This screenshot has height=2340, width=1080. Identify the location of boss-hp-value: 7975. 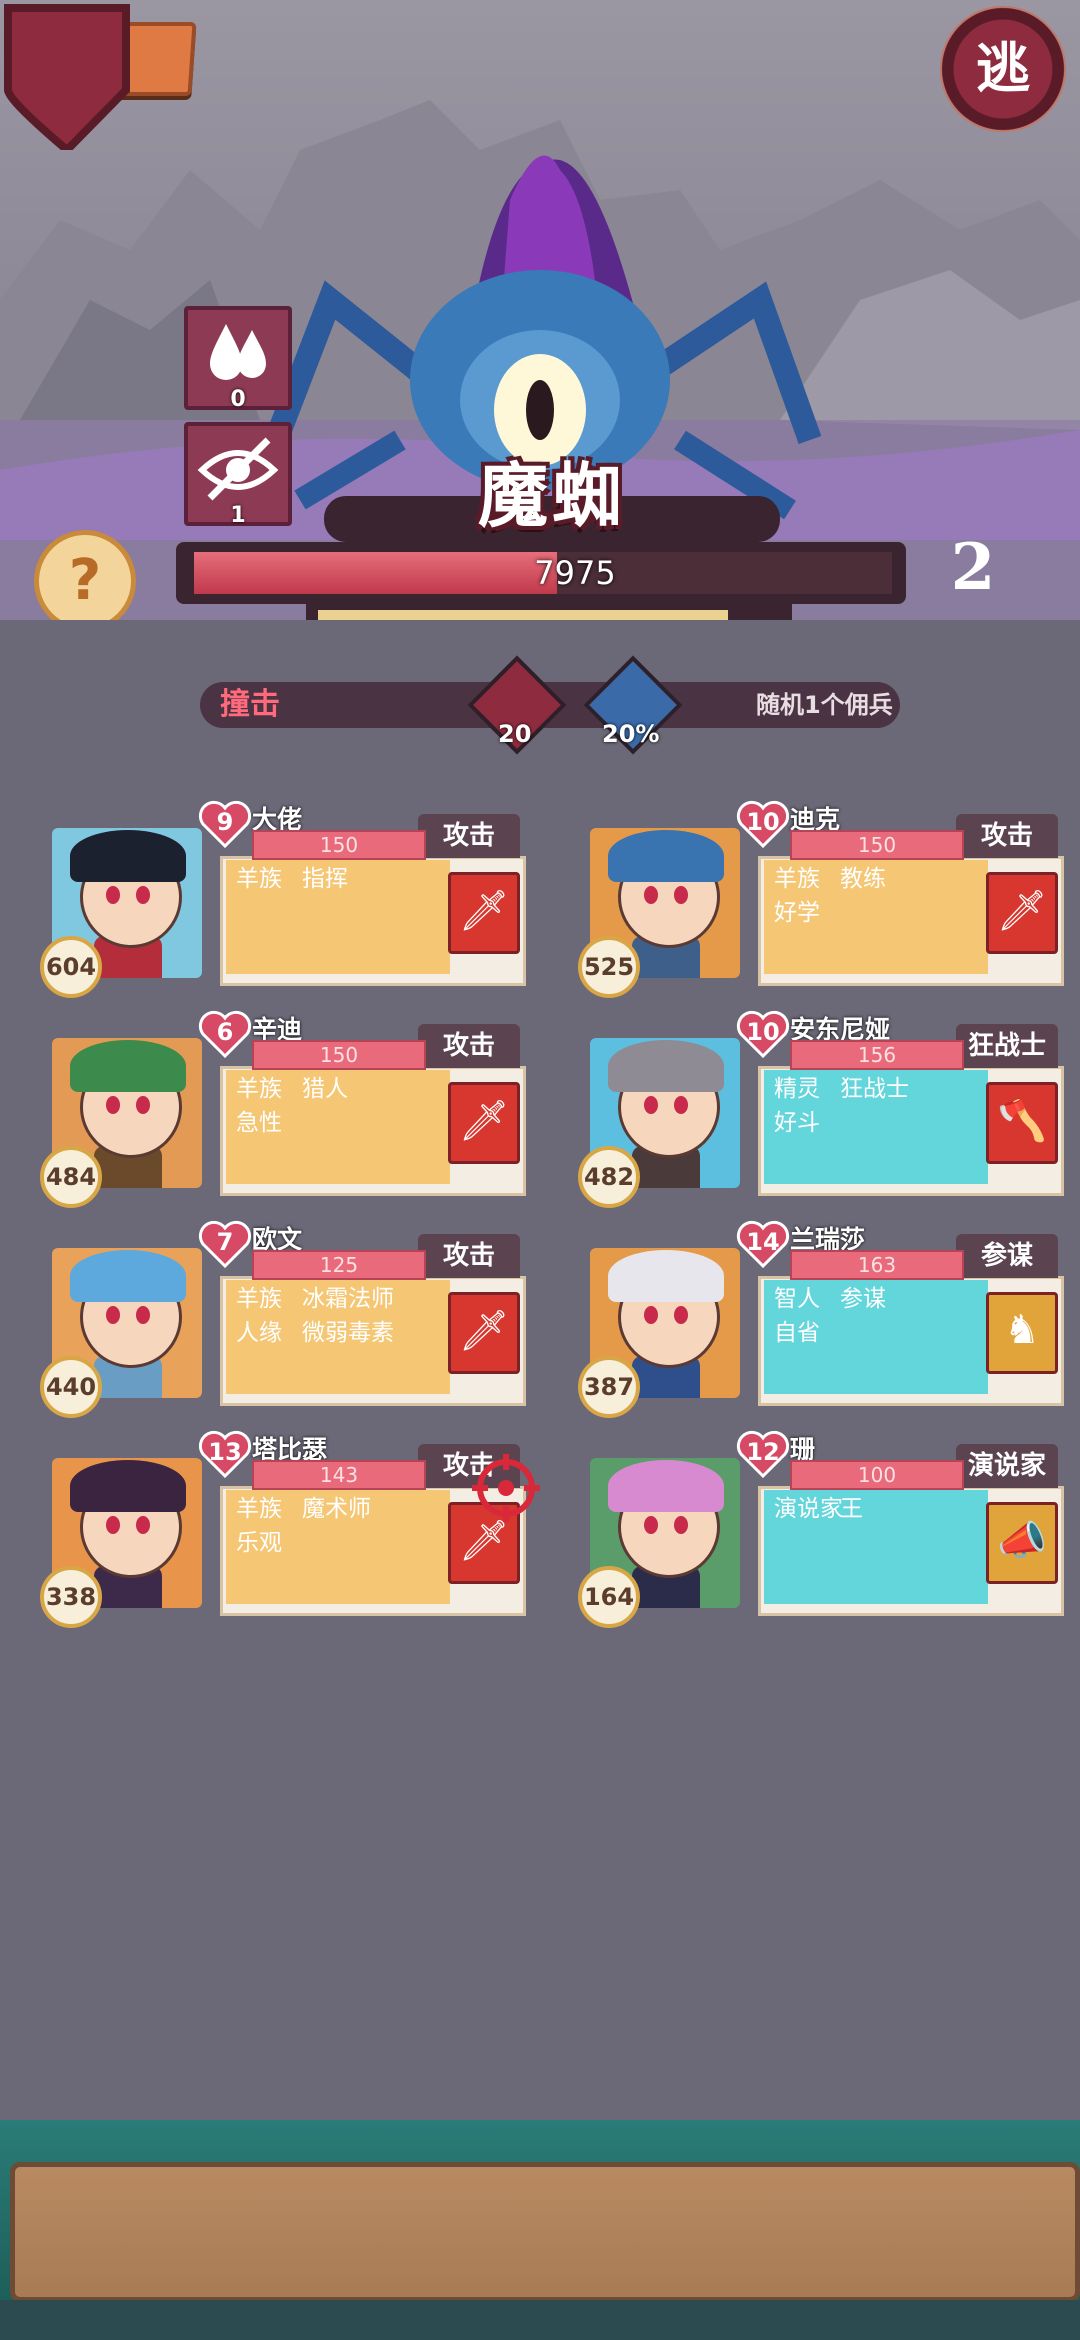
(575, 573).